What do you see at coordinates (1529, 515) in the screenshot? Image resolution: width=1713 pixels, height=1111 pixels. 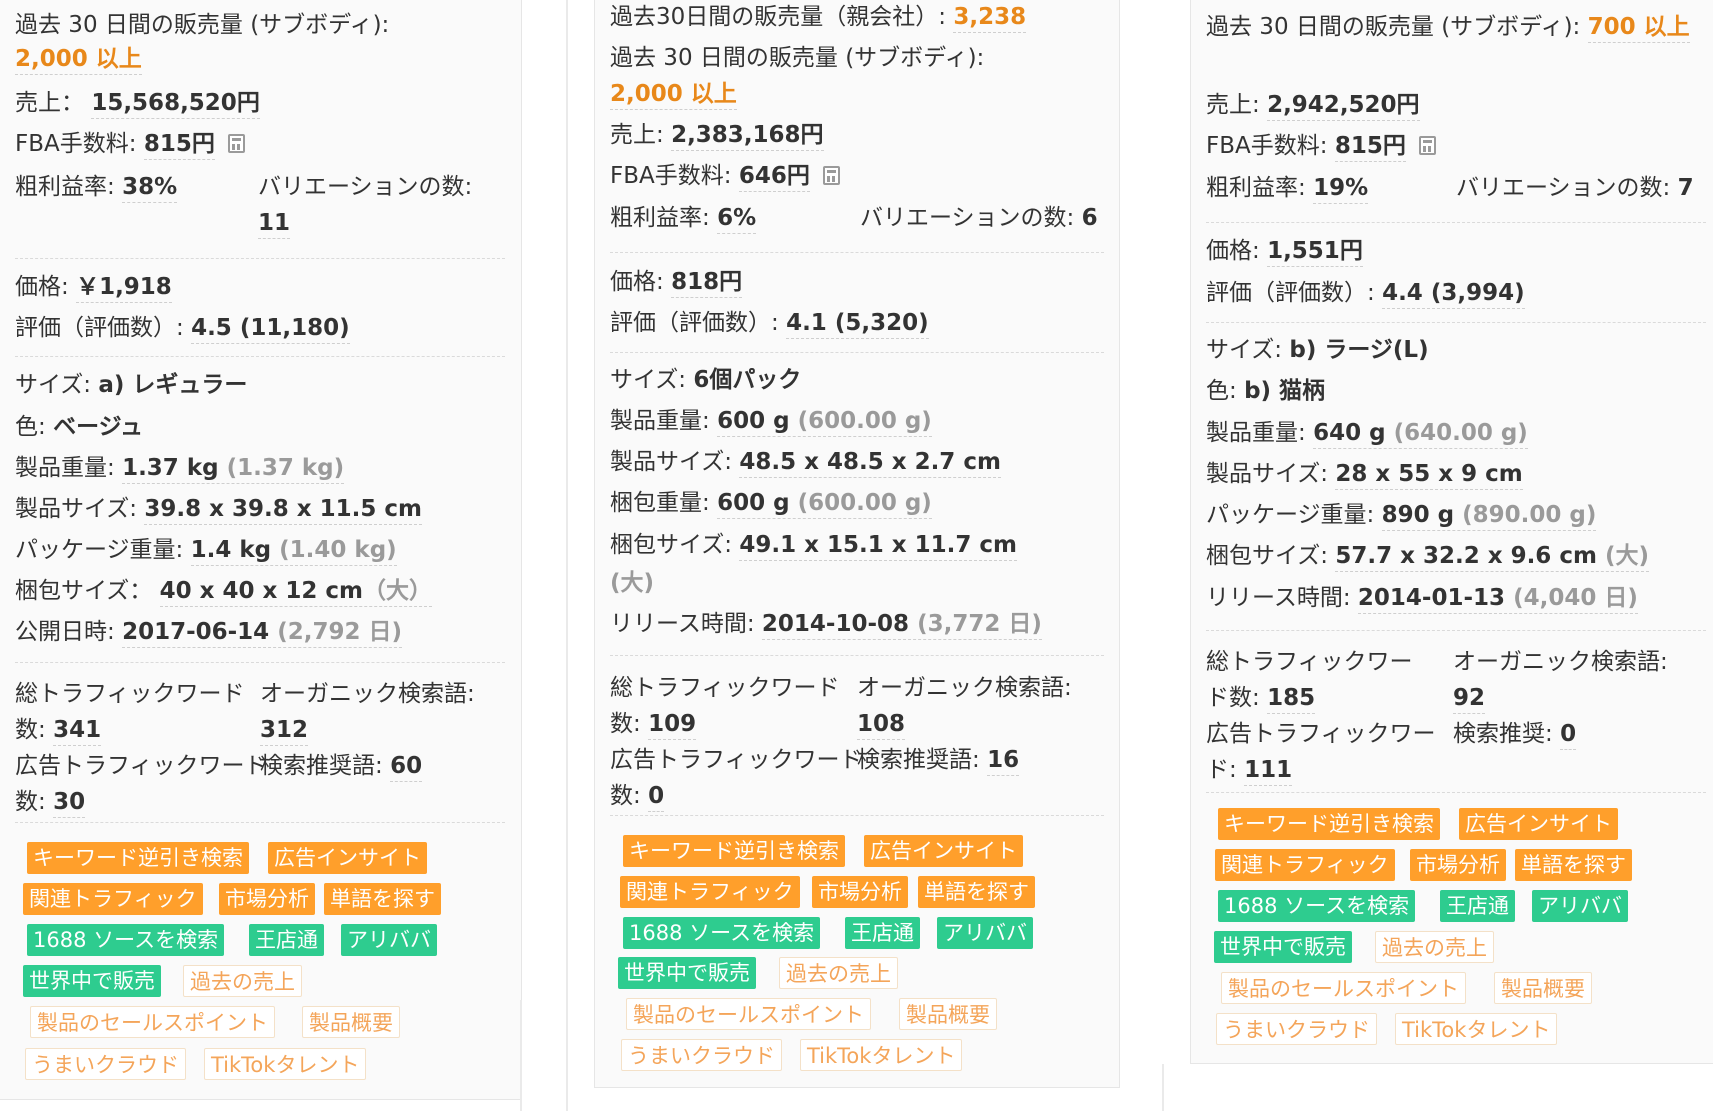 I see `pkg-weight-metric: (890.00 g)` at bounding box center [1529, 515].